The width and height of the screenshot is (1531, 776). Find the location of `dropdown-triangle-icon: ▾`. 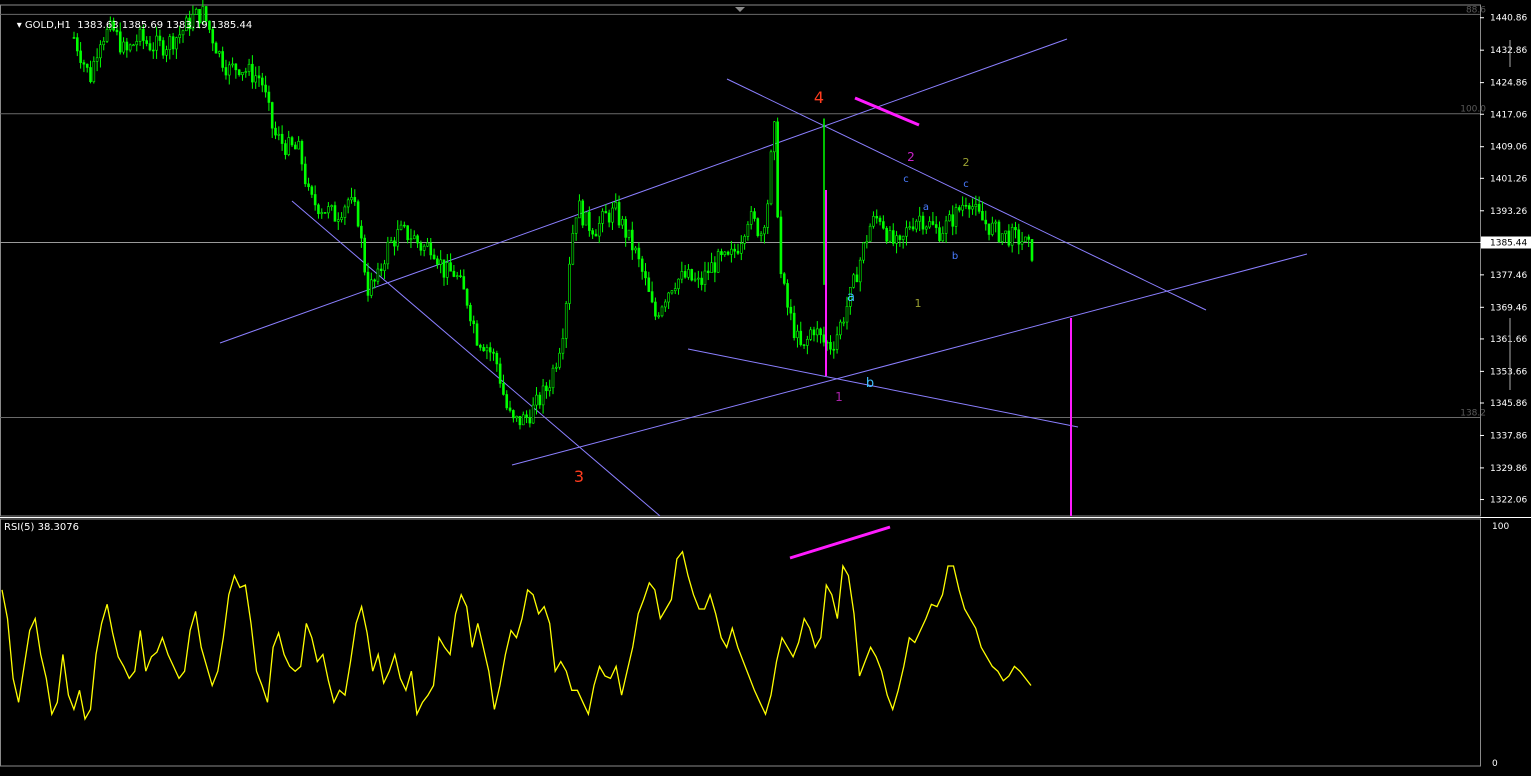

dropdown-triangle-icon: ▾ is located at coordinates (21, 25).